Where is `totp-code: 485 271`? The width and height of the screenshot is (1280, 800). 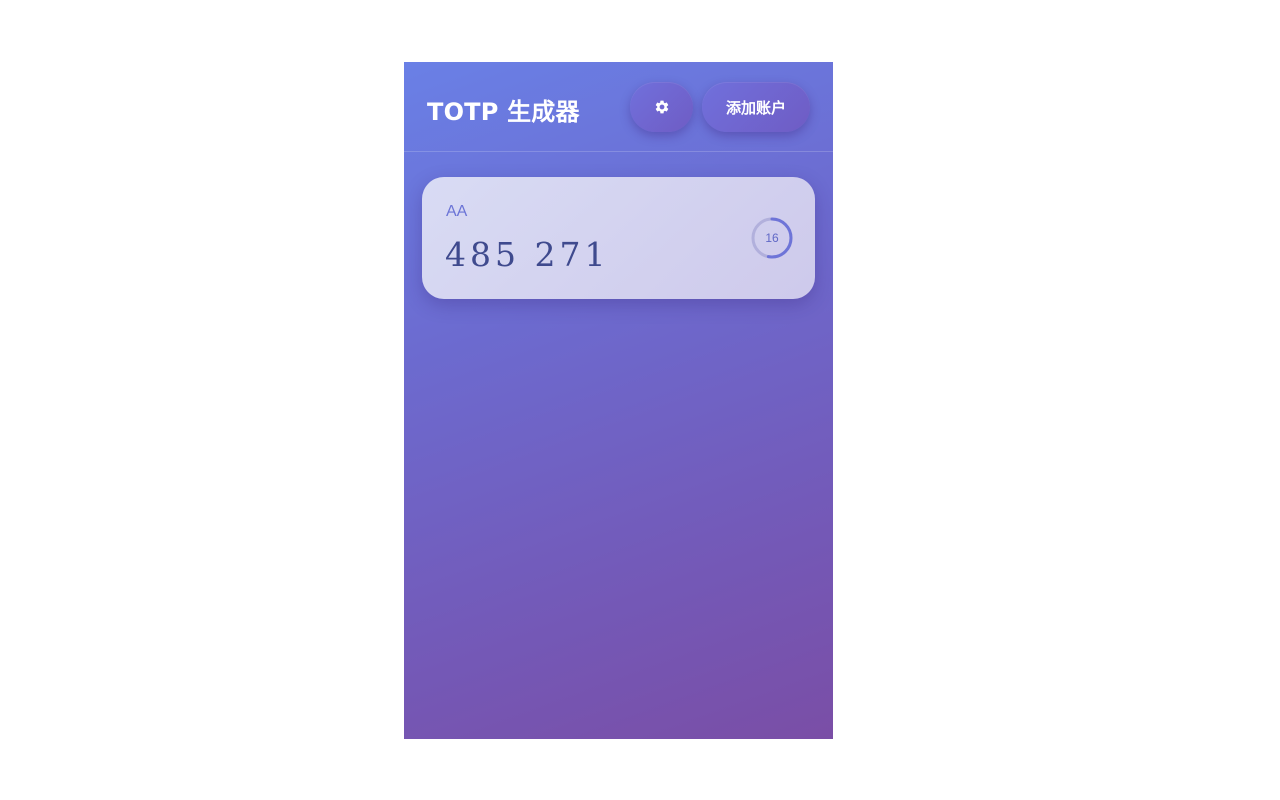 totp-code: 485 271 is located at coordinates (527, 254).